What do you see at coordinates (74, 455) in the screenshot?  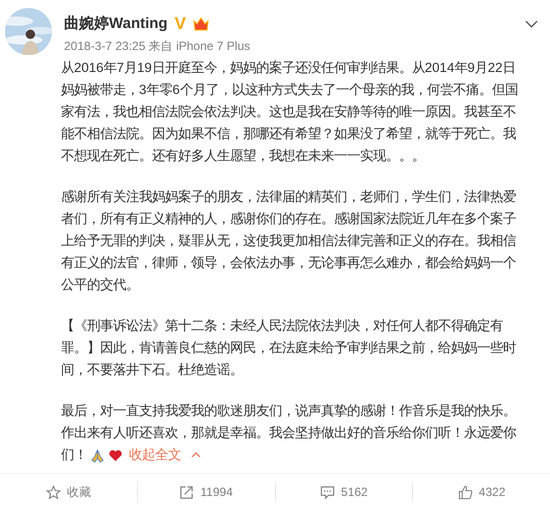 I see `text-line: 们！` at bounding box center [74, 455].